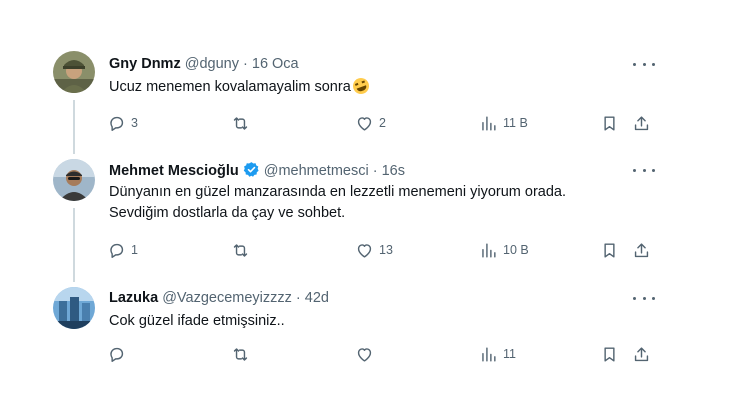 This screenshot has width=730, height=420. I want to click on like-button: 13, so click(374, 250).